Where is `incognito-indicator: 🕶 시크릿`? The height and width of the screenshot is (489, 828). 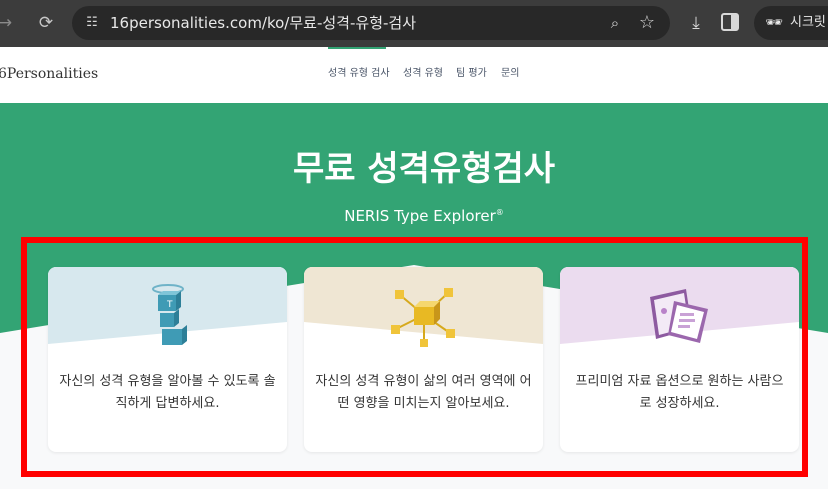
incognito-indicator: 🕶 시크릿 is located at coordinates (791, 23).